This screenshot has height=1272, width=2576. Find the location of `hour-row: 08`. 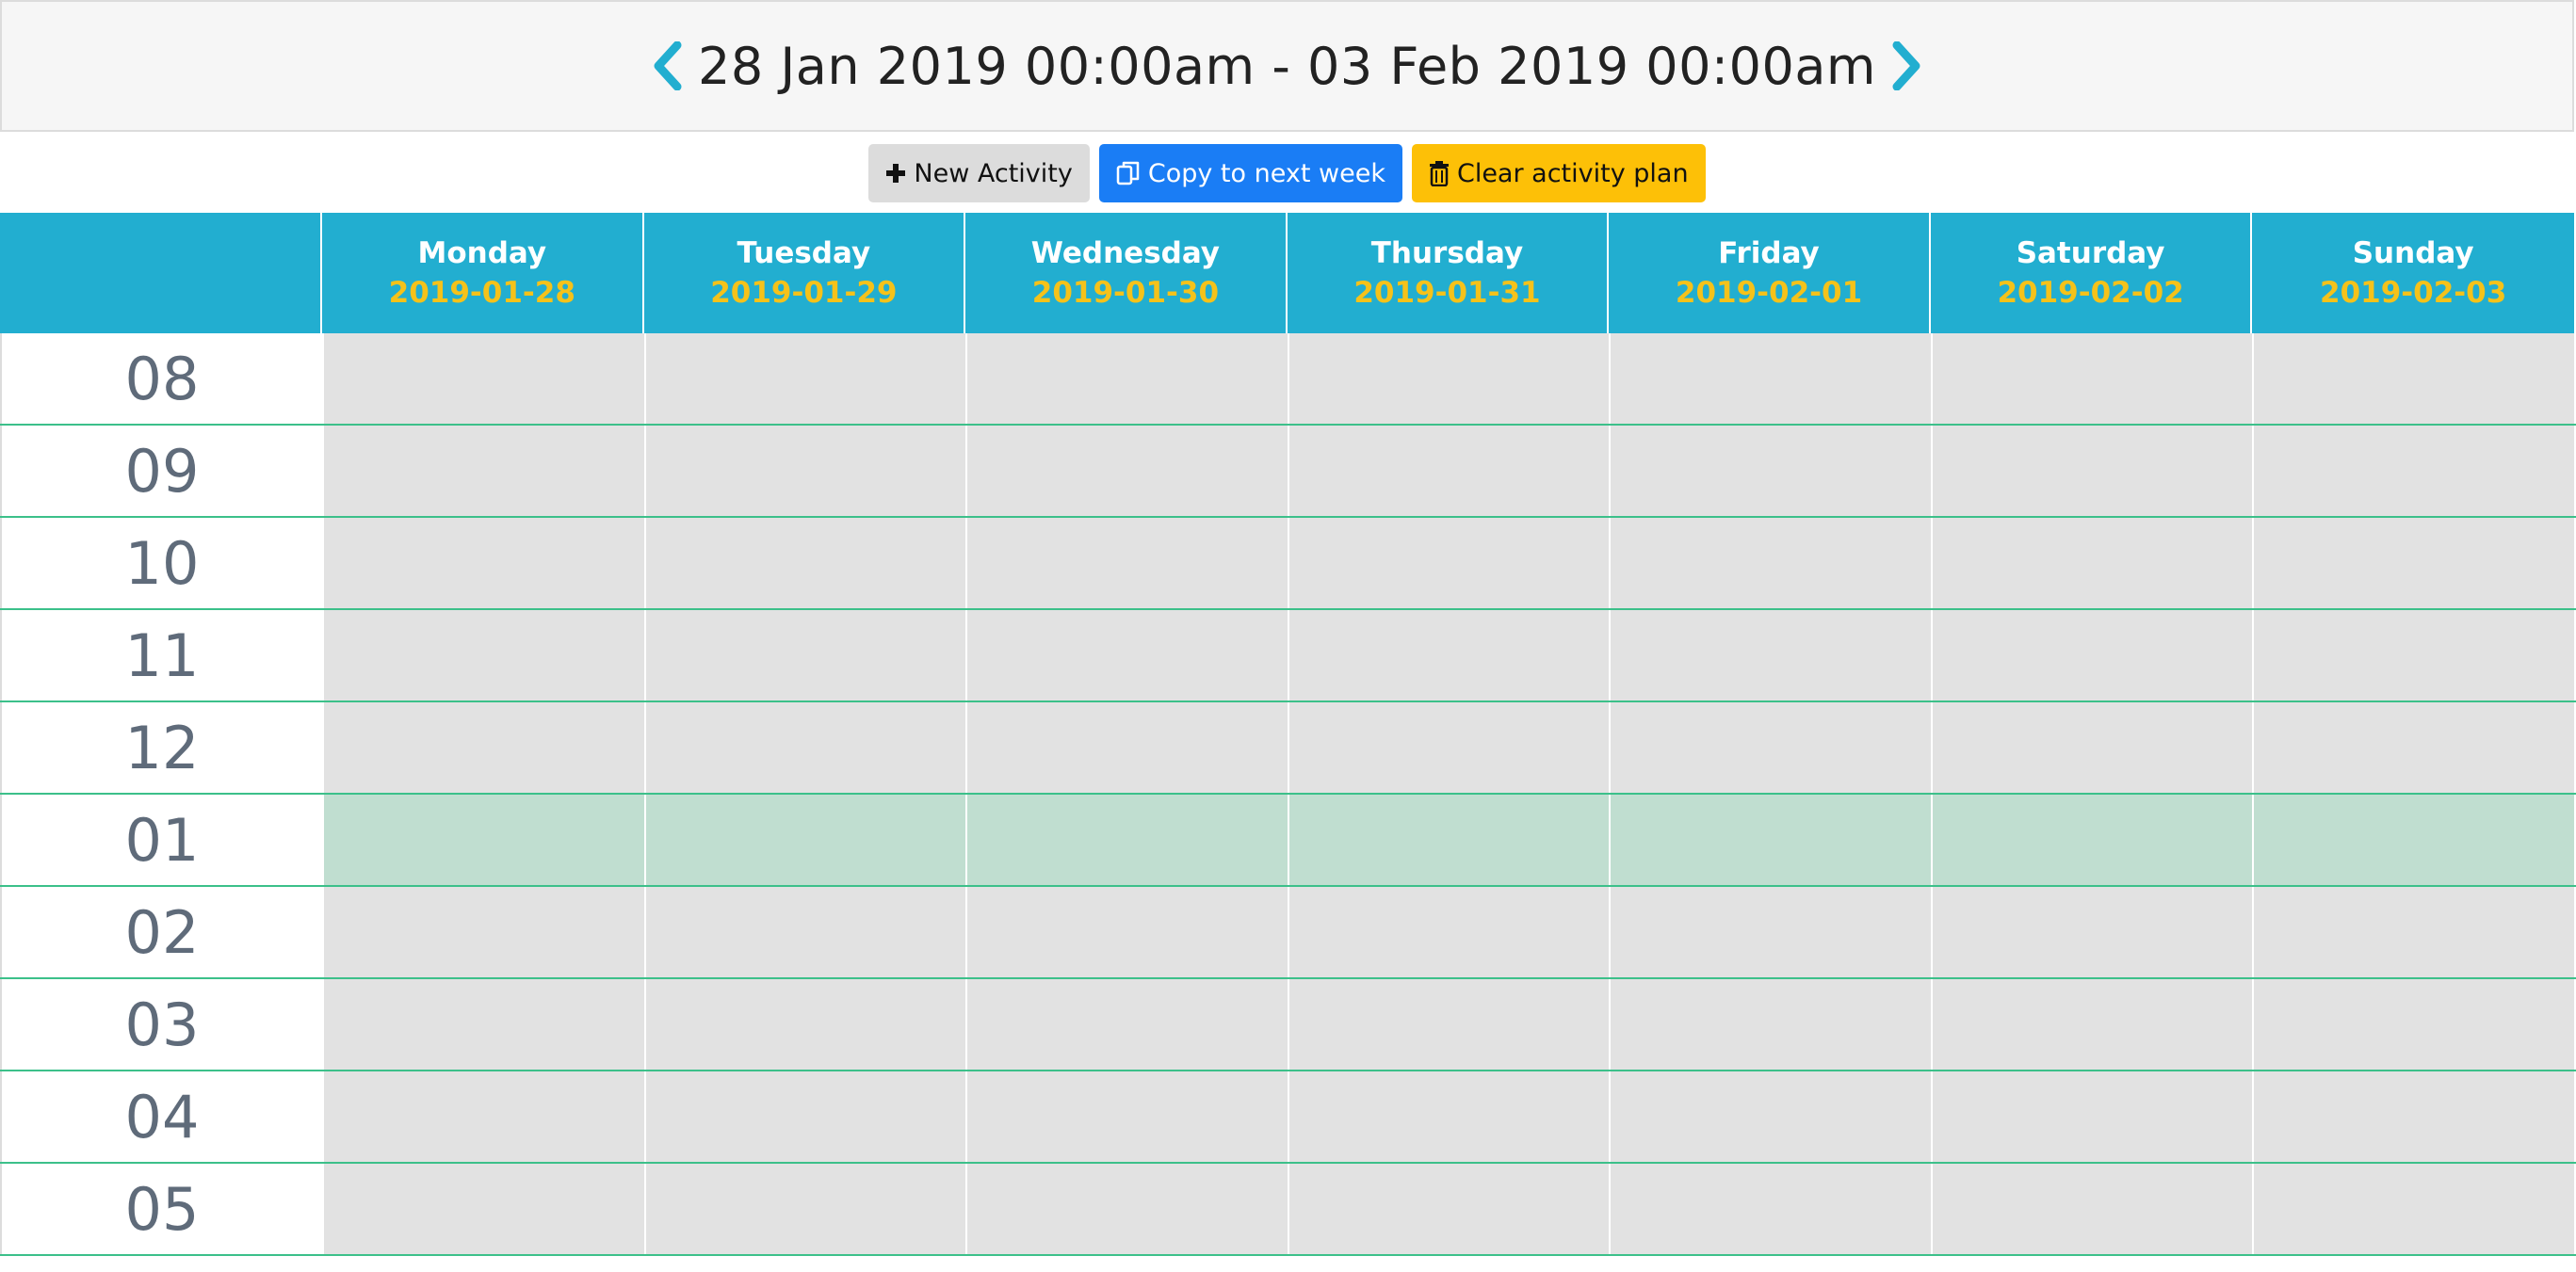

hour-row: 08 is located at coordinates (1288, 379).